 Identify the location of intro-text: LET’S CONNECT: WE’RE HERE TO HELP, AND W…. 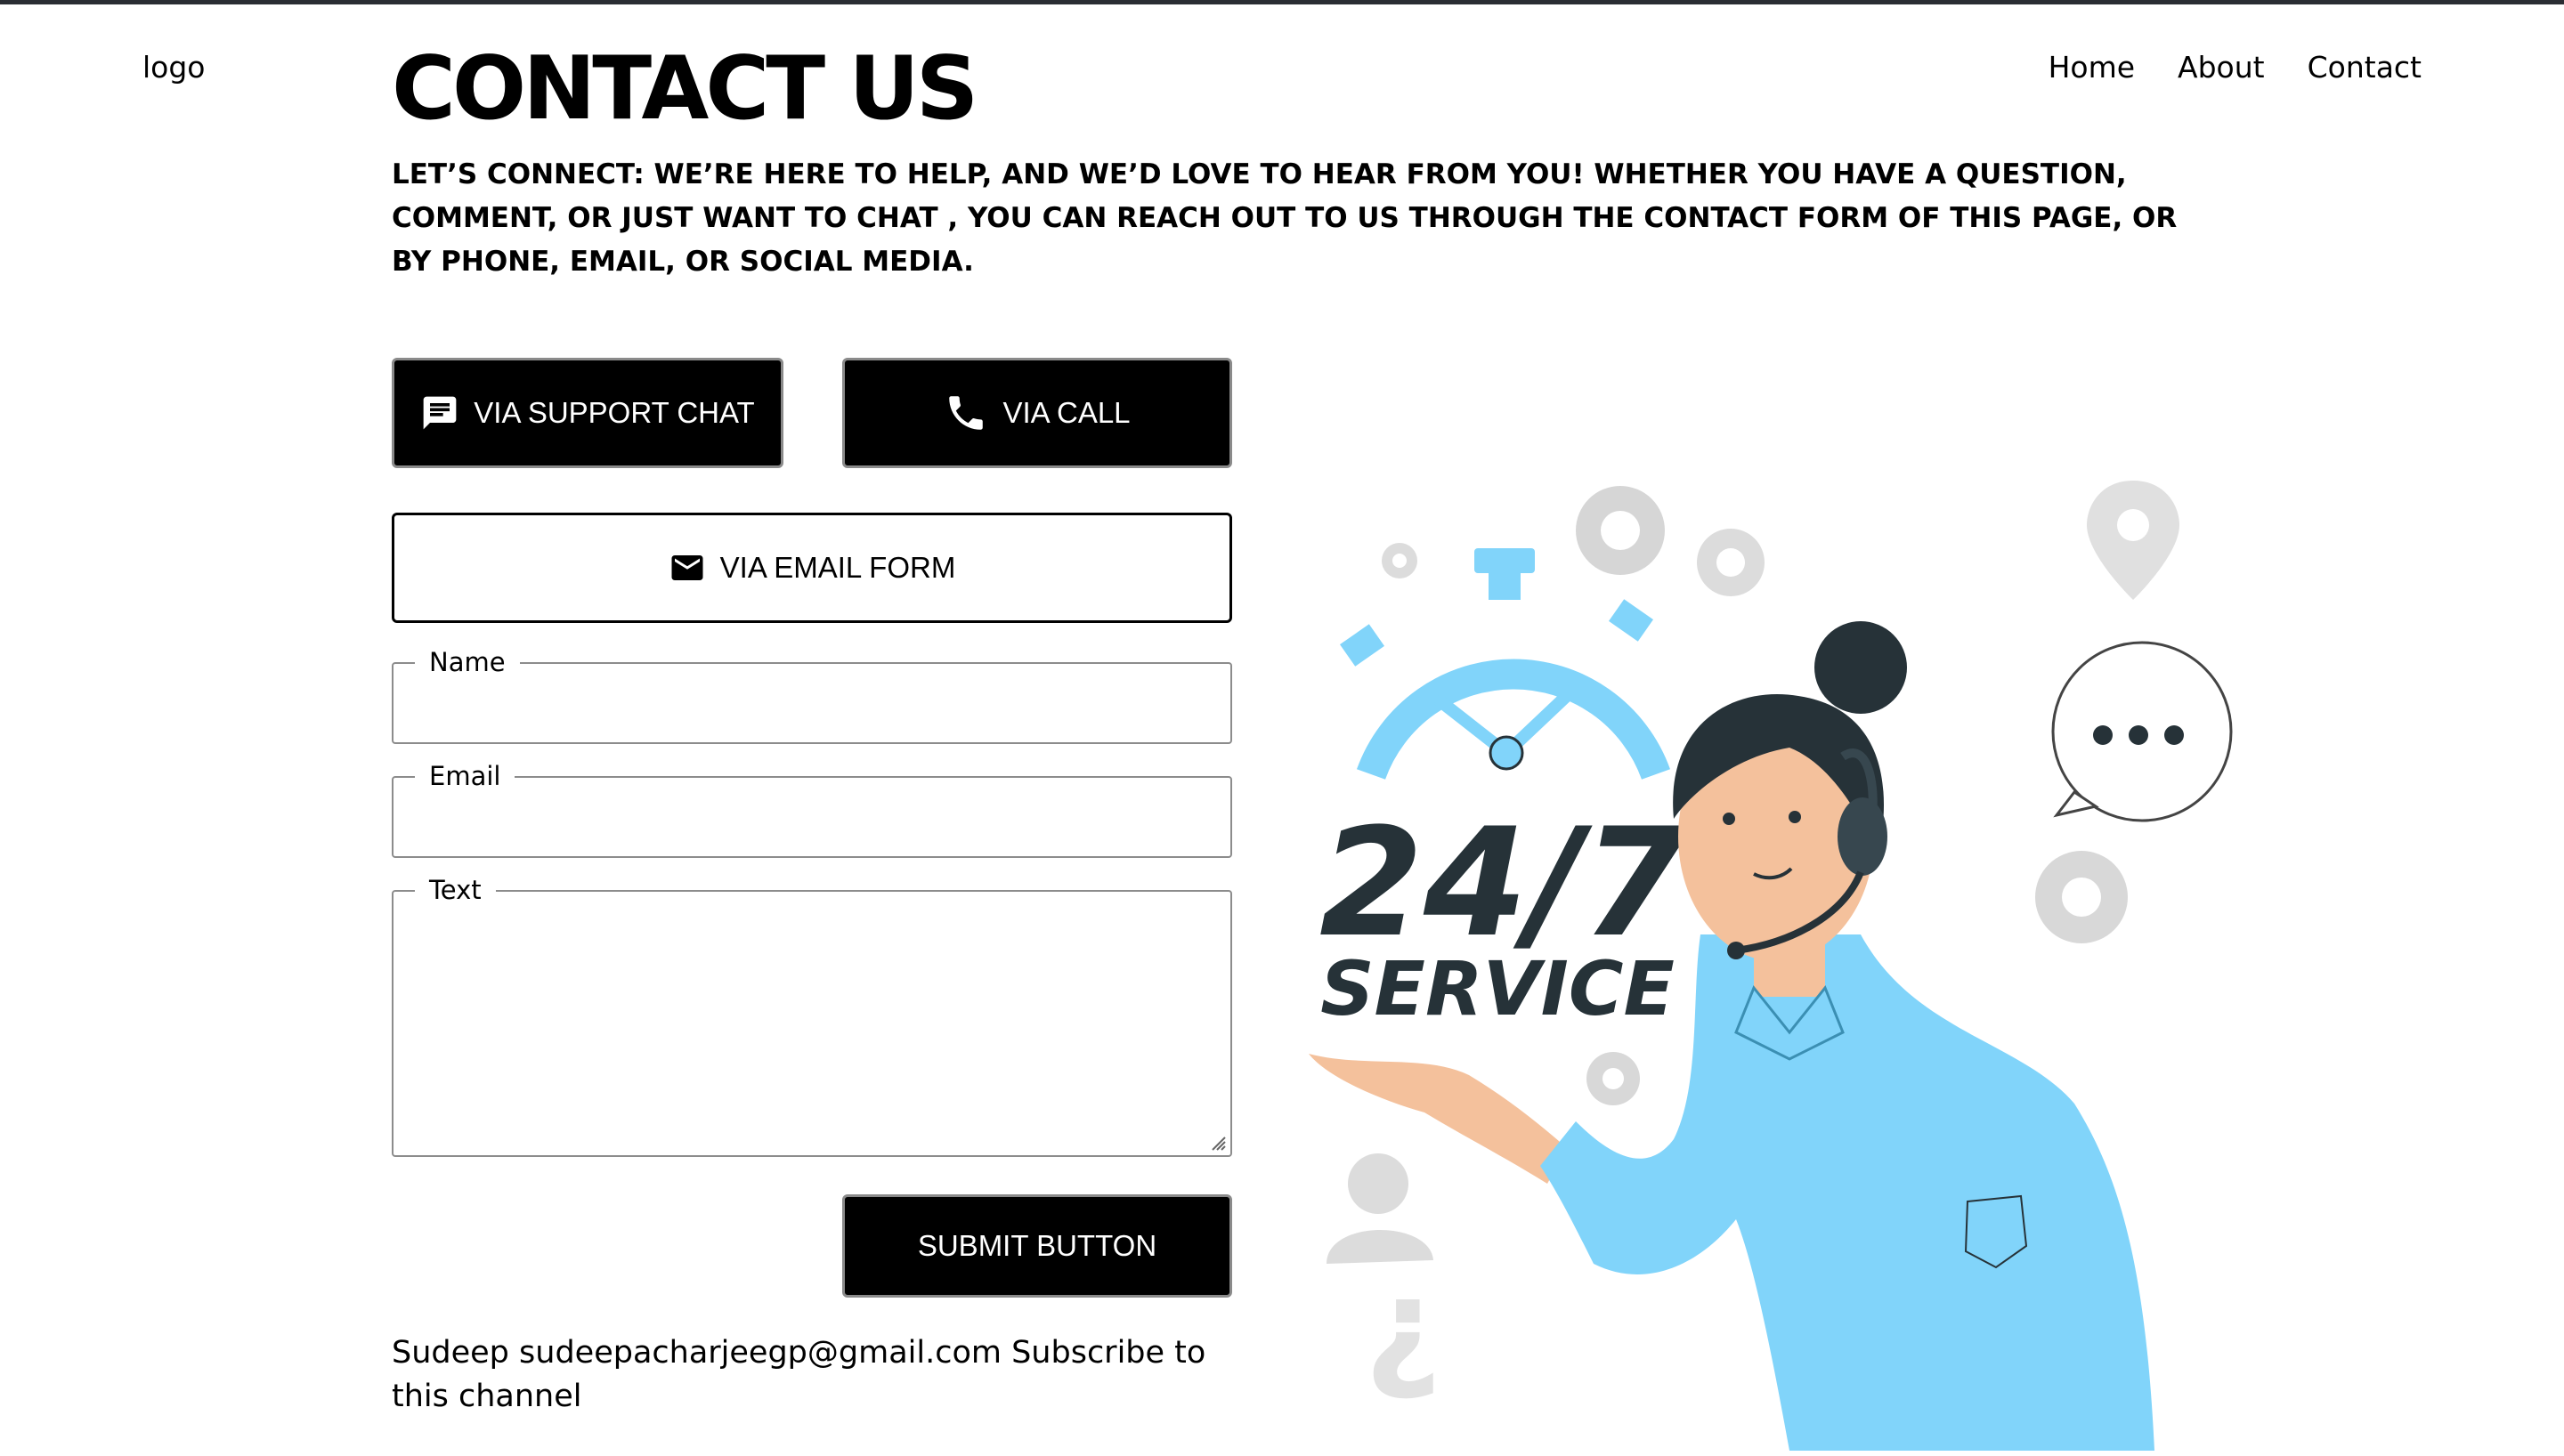
(1285, 218).